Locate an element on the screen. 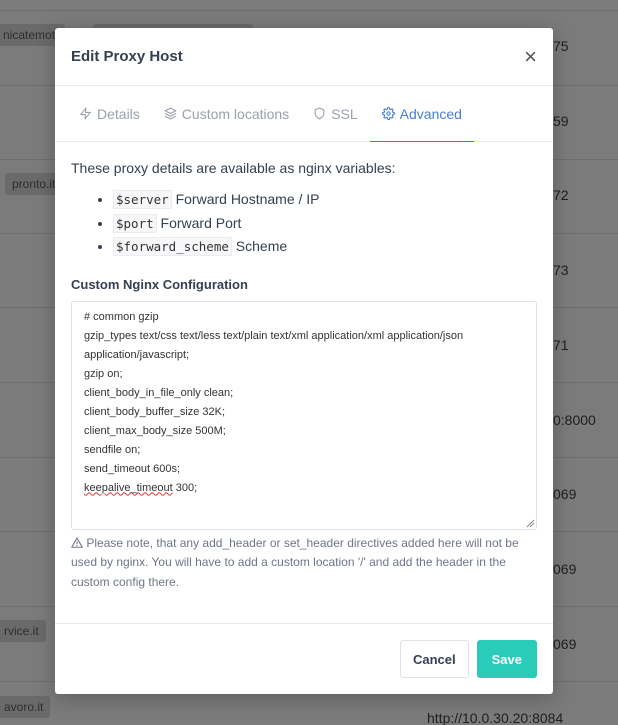 This screenshot has width=618, height=725. config-label: Custom Nginx Configuration is located at coordinates (159, 284).